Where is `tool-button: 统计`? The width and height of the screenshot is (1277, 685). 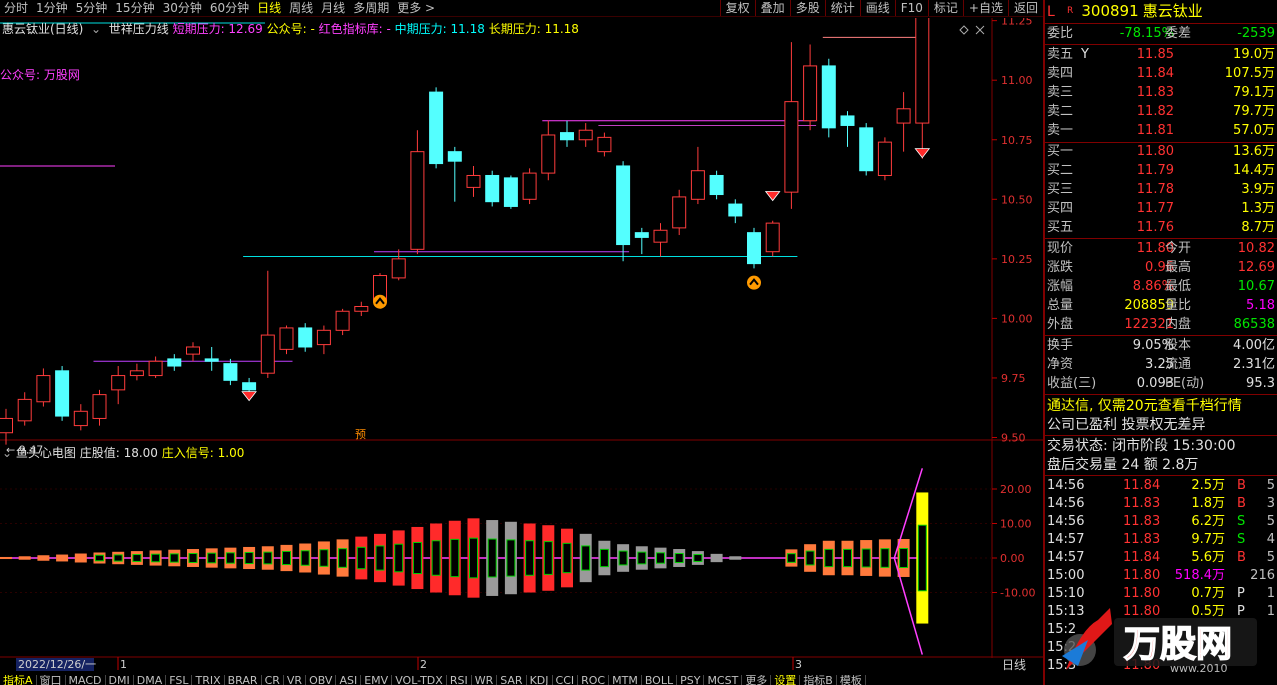 tool-button: 统计 is located at coordinates (842, 8).